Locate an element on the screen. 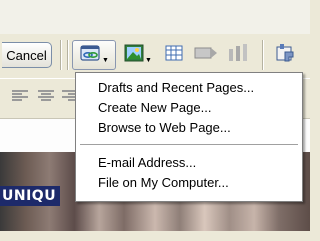 This screenshot has height=241, width=320. hyperlink-icon is located at coordinates (90, 55).